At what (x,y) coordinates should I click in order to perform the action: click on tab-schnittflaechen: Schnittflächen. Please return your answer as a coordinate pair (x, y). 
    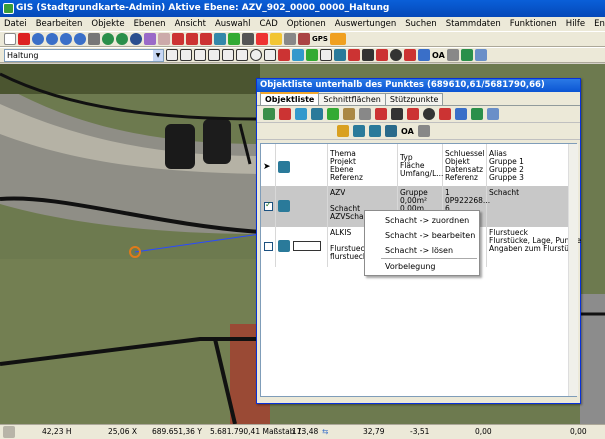
    Looking at the image, I should click on (352, 99).